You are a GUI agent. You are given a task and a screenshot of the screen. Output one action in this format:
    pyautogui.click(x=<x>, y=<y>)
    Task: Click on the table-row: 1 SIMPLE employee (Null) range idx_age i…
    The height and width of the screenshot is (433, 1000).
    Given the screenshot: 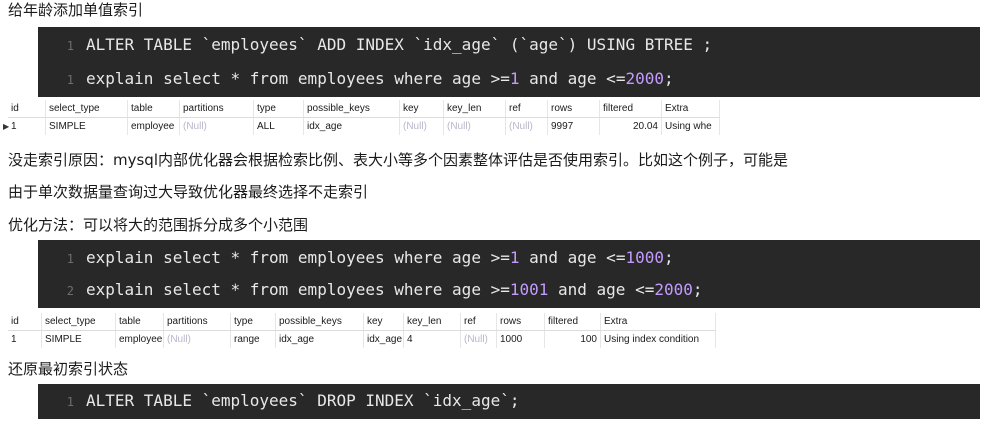 What is the action you would take?
    pyautogui.click(x=362, y=339)
    